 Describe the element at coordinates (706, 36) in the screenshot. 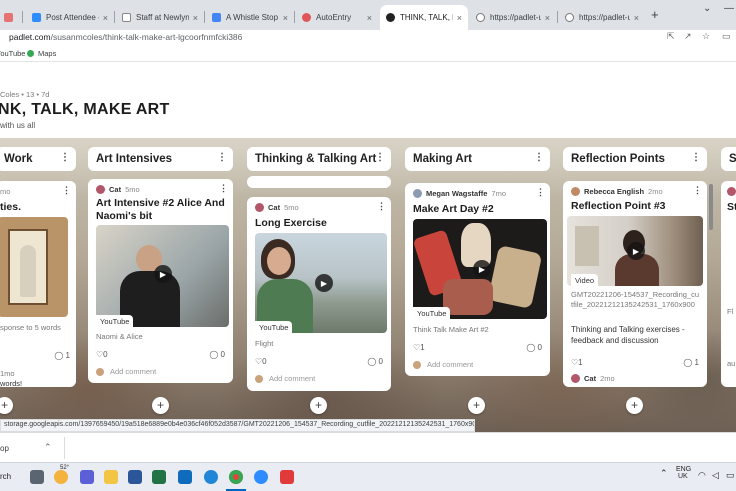

I see `bookmark-star-icon: ☆` at that location.